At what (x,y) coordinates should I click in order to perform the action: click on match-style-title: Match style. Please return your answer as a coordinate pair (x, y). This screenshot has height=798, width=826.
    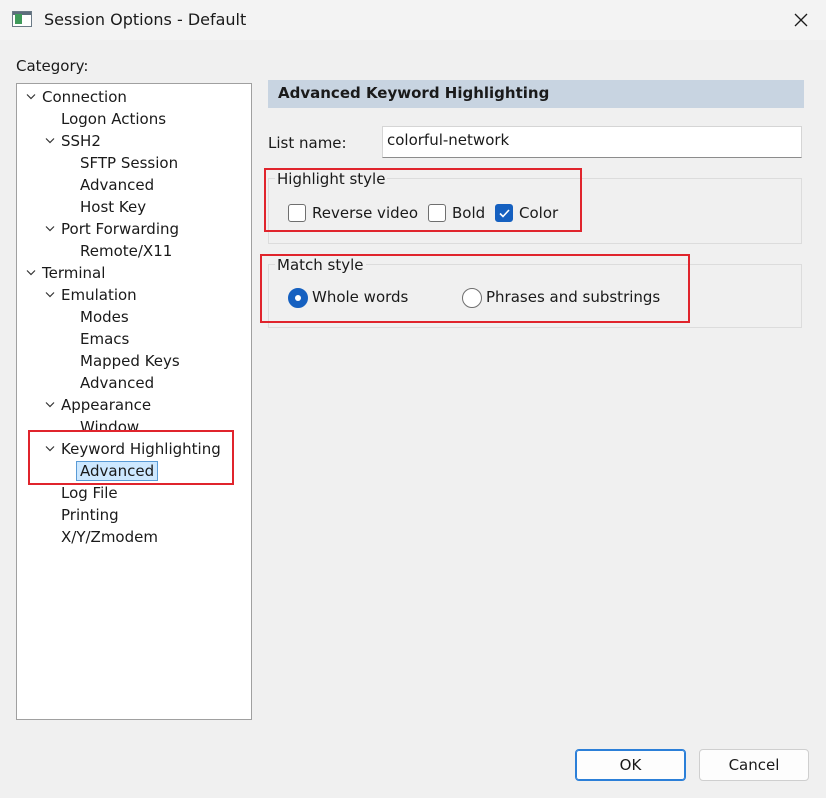
    Looking at the image, I should click on (320, 265).